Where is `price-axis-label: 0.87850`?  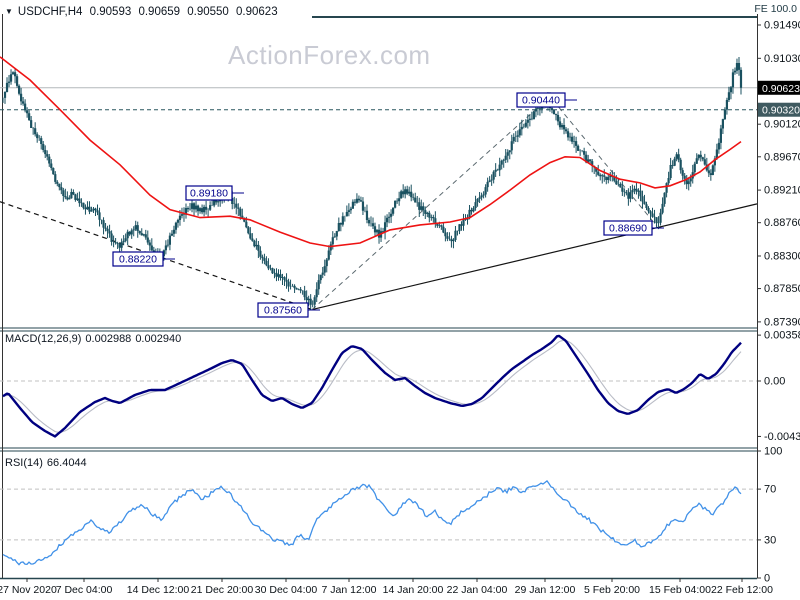 price-axis-label: 0.87850 is located at coordinates (782, 289).